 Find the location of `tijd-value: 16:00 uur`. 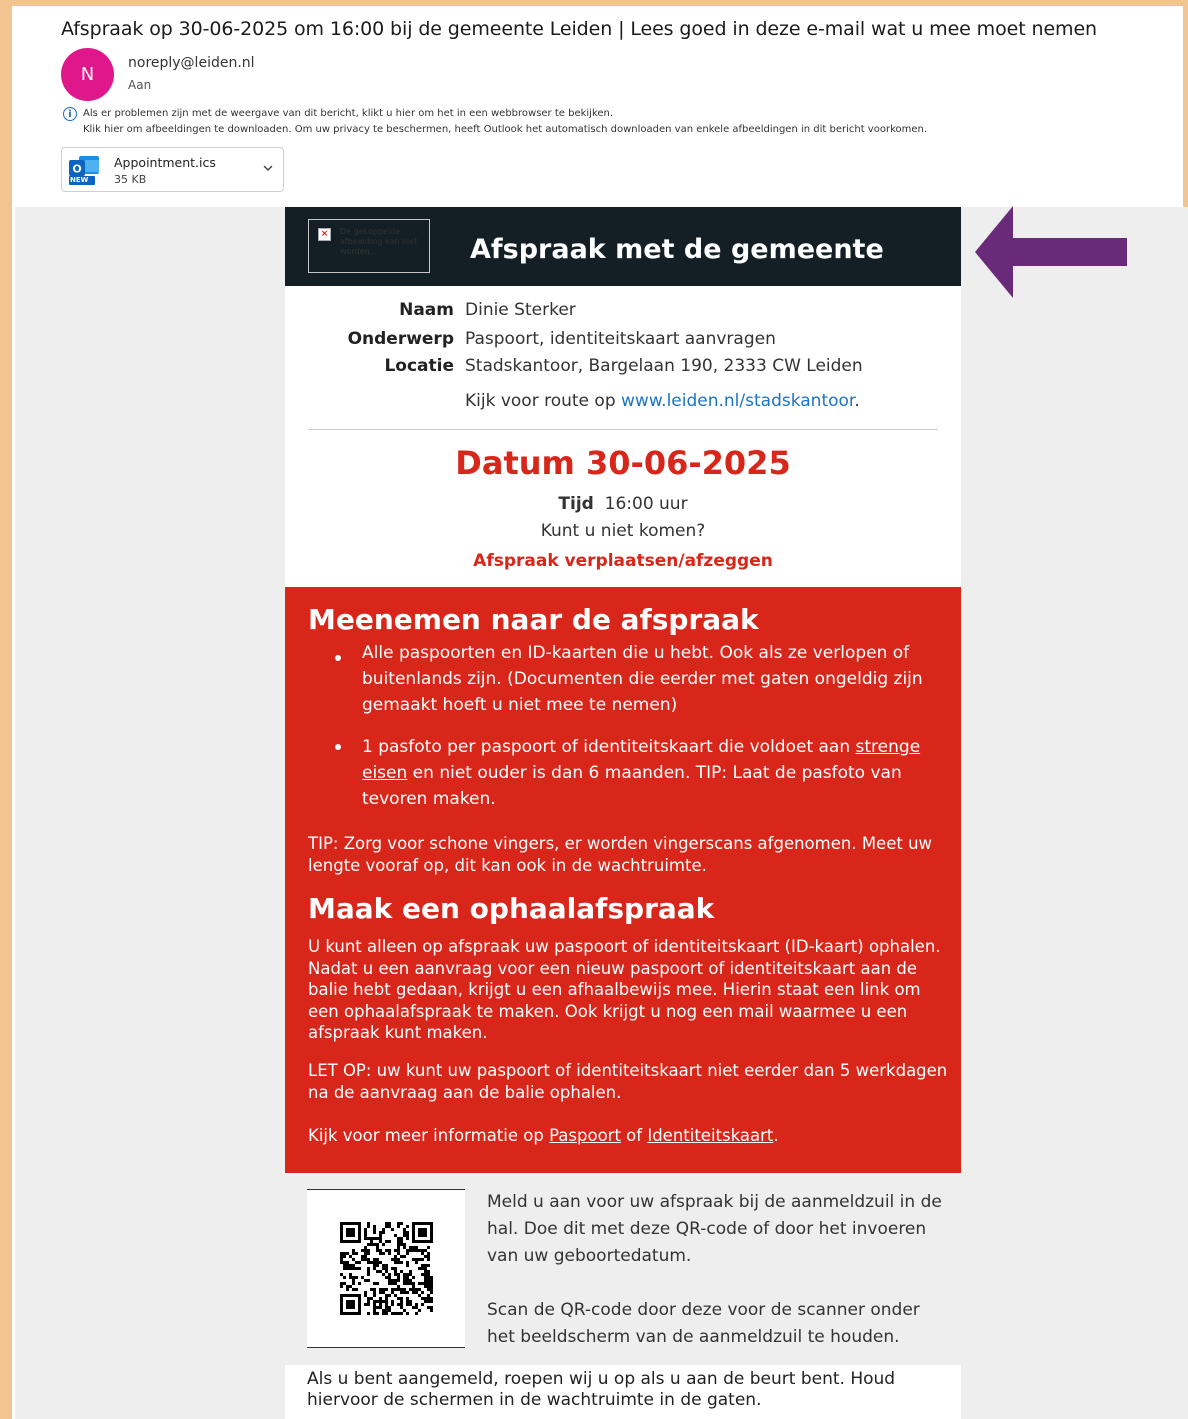

tijd-value: 16:00 uur is located at coordinates (646, 504).